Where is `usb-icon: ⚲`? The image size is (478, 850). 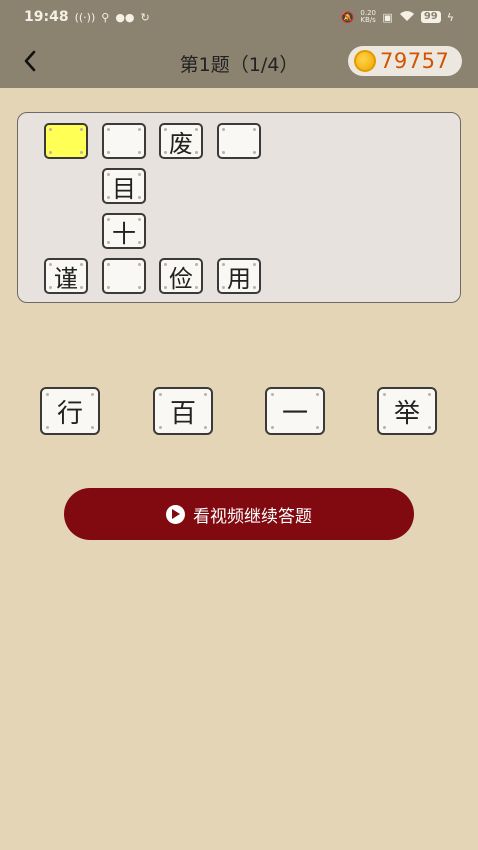
usb-icon: ⚲ is located at coordinates (105, 17).